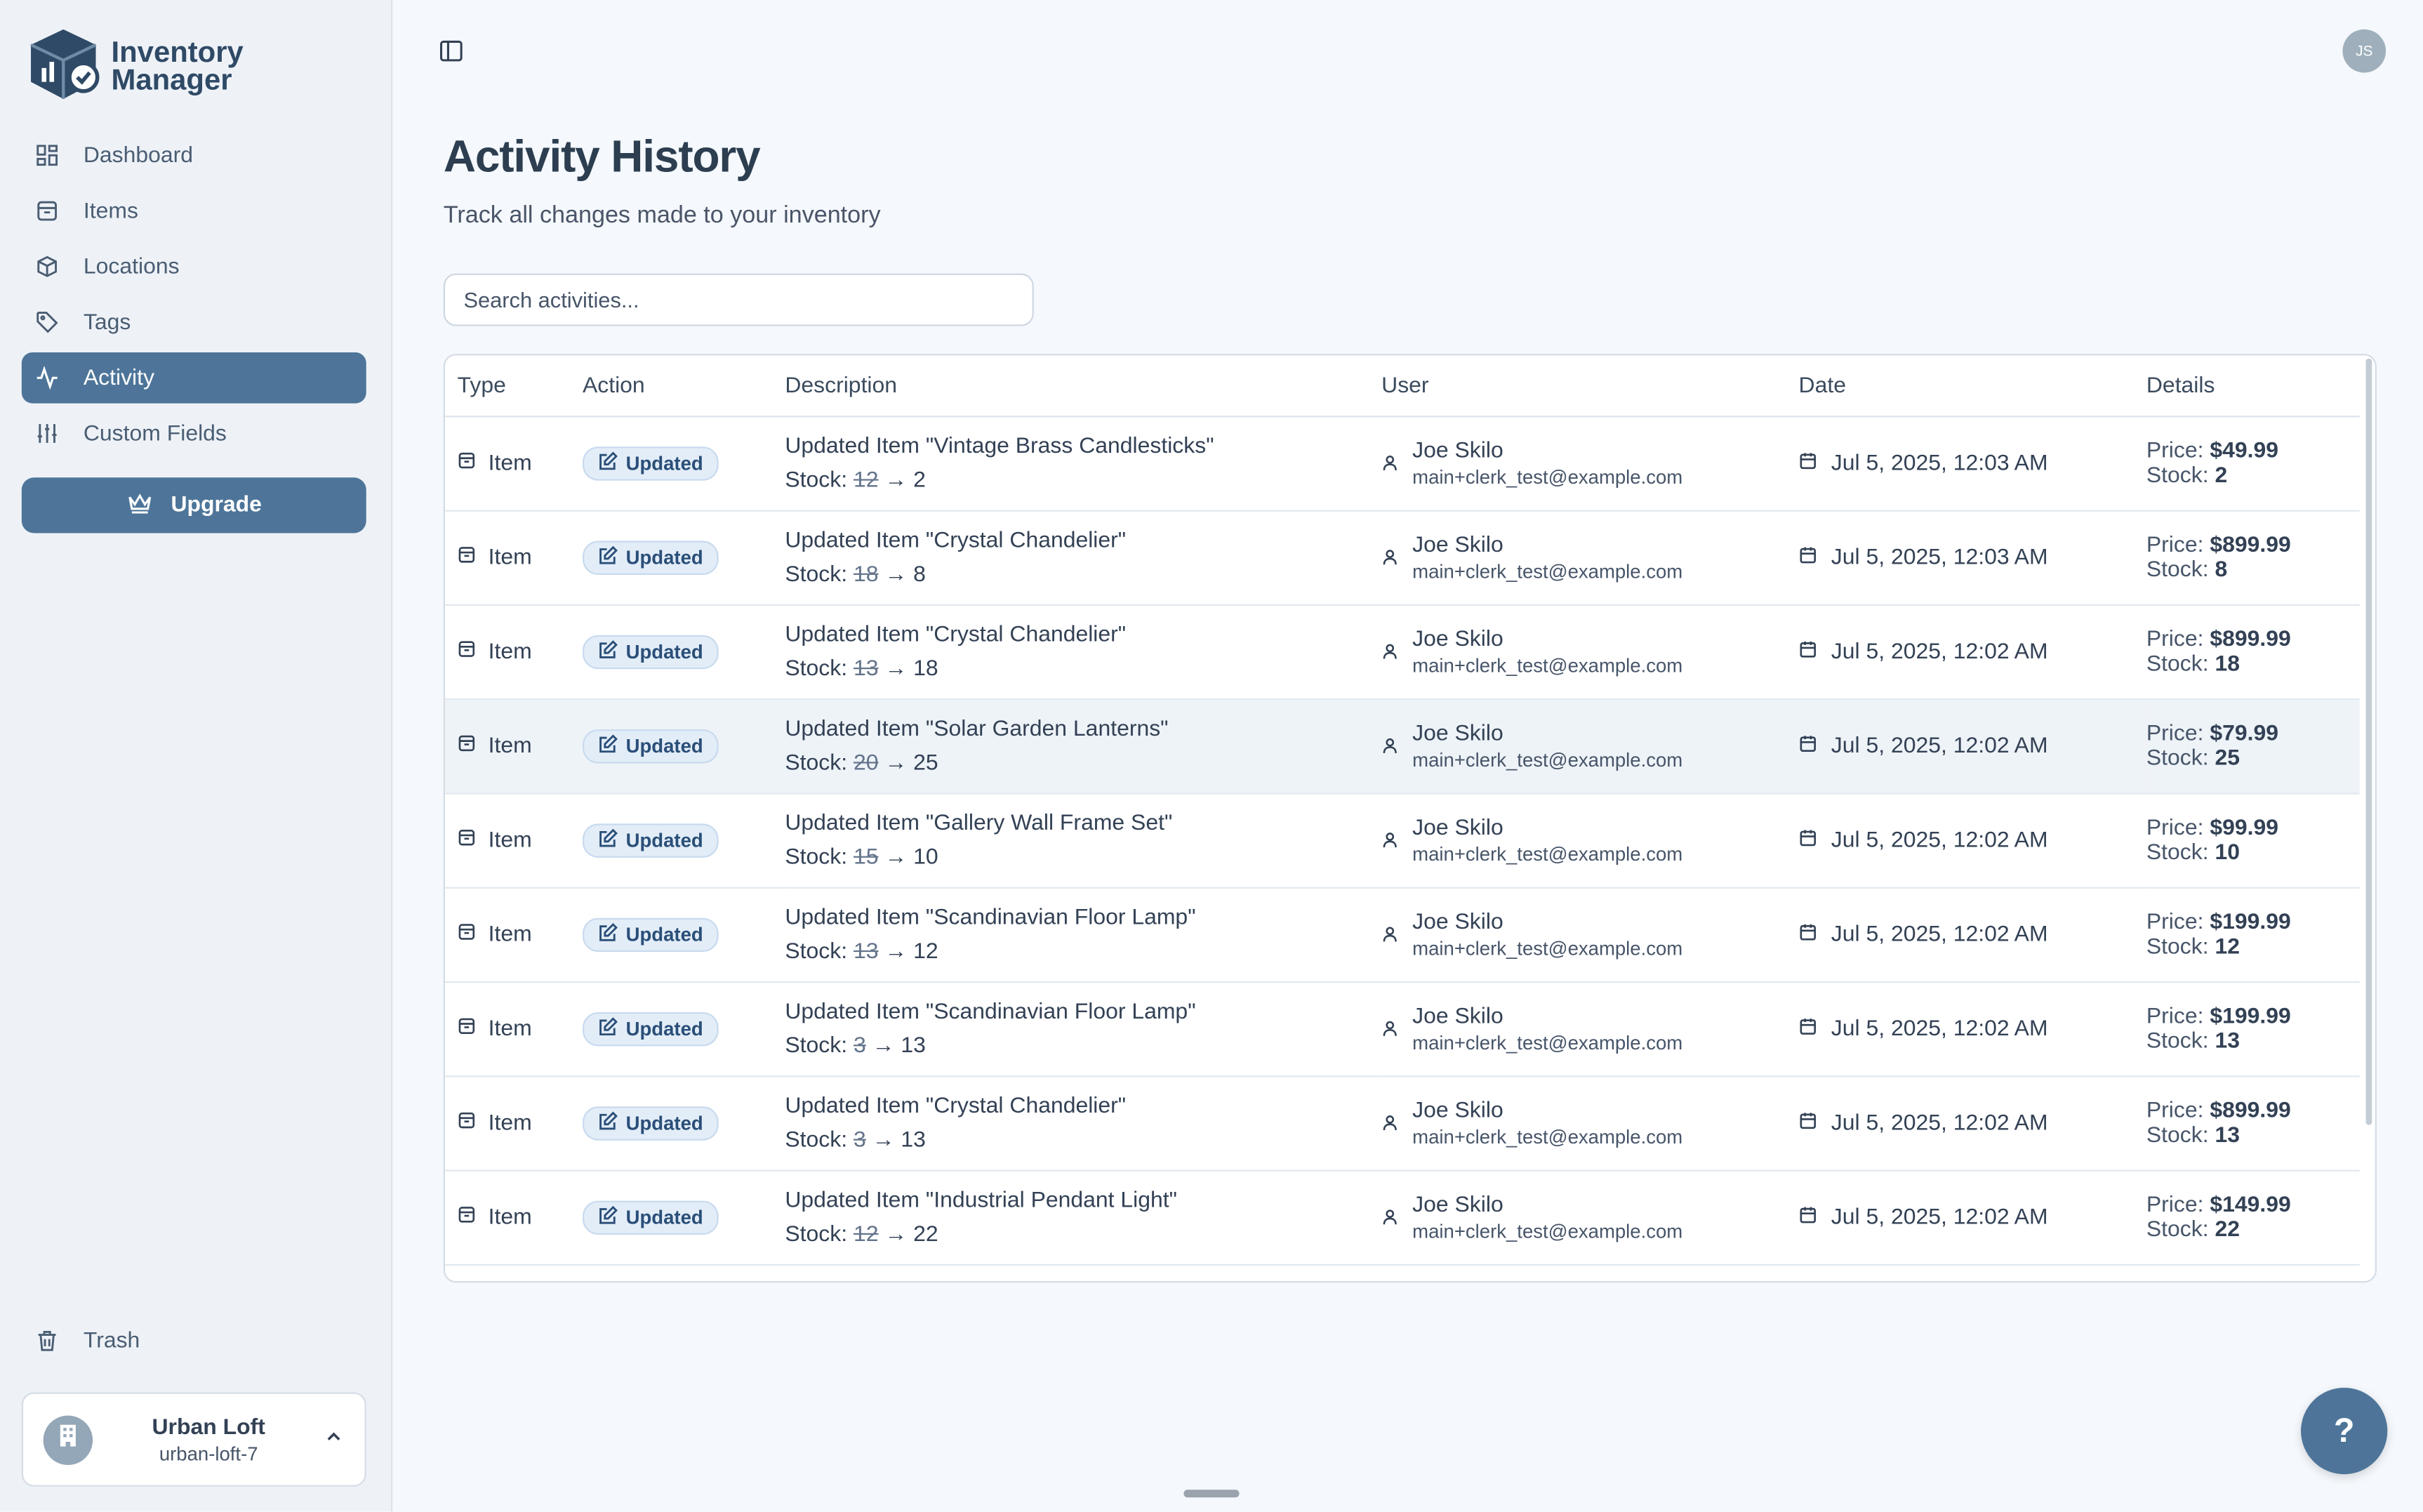  I want to click on logo-box-icon, so click(63, 67).